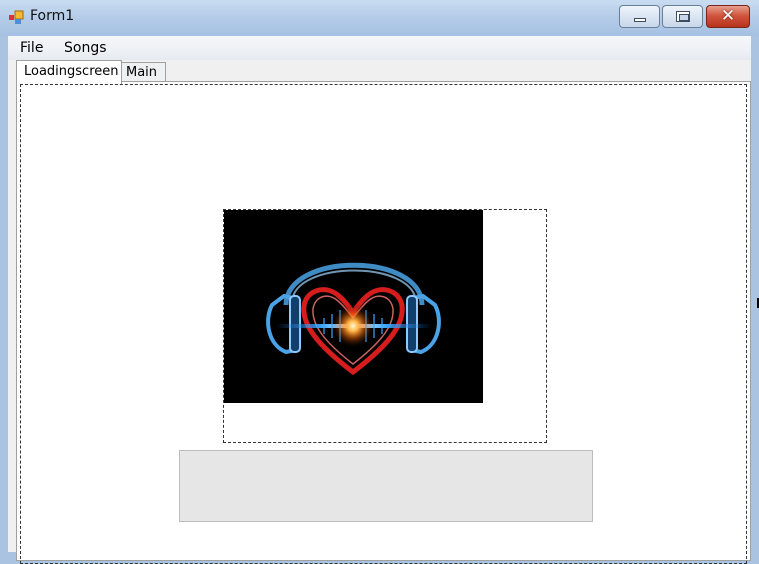 This screenshot has height=564, width=759. I want to click on maximize-button, so click(682, 16).